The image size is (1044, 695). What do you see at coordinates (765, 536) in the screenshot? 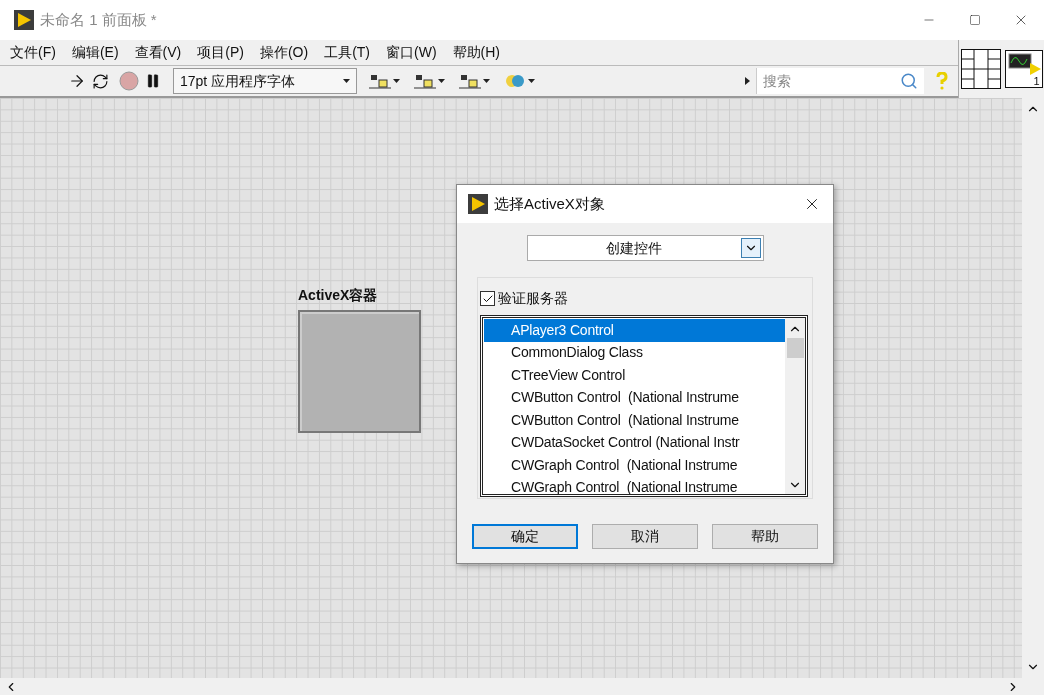
I see `dialog-button: 帮助` at bounding box center [765, 536].